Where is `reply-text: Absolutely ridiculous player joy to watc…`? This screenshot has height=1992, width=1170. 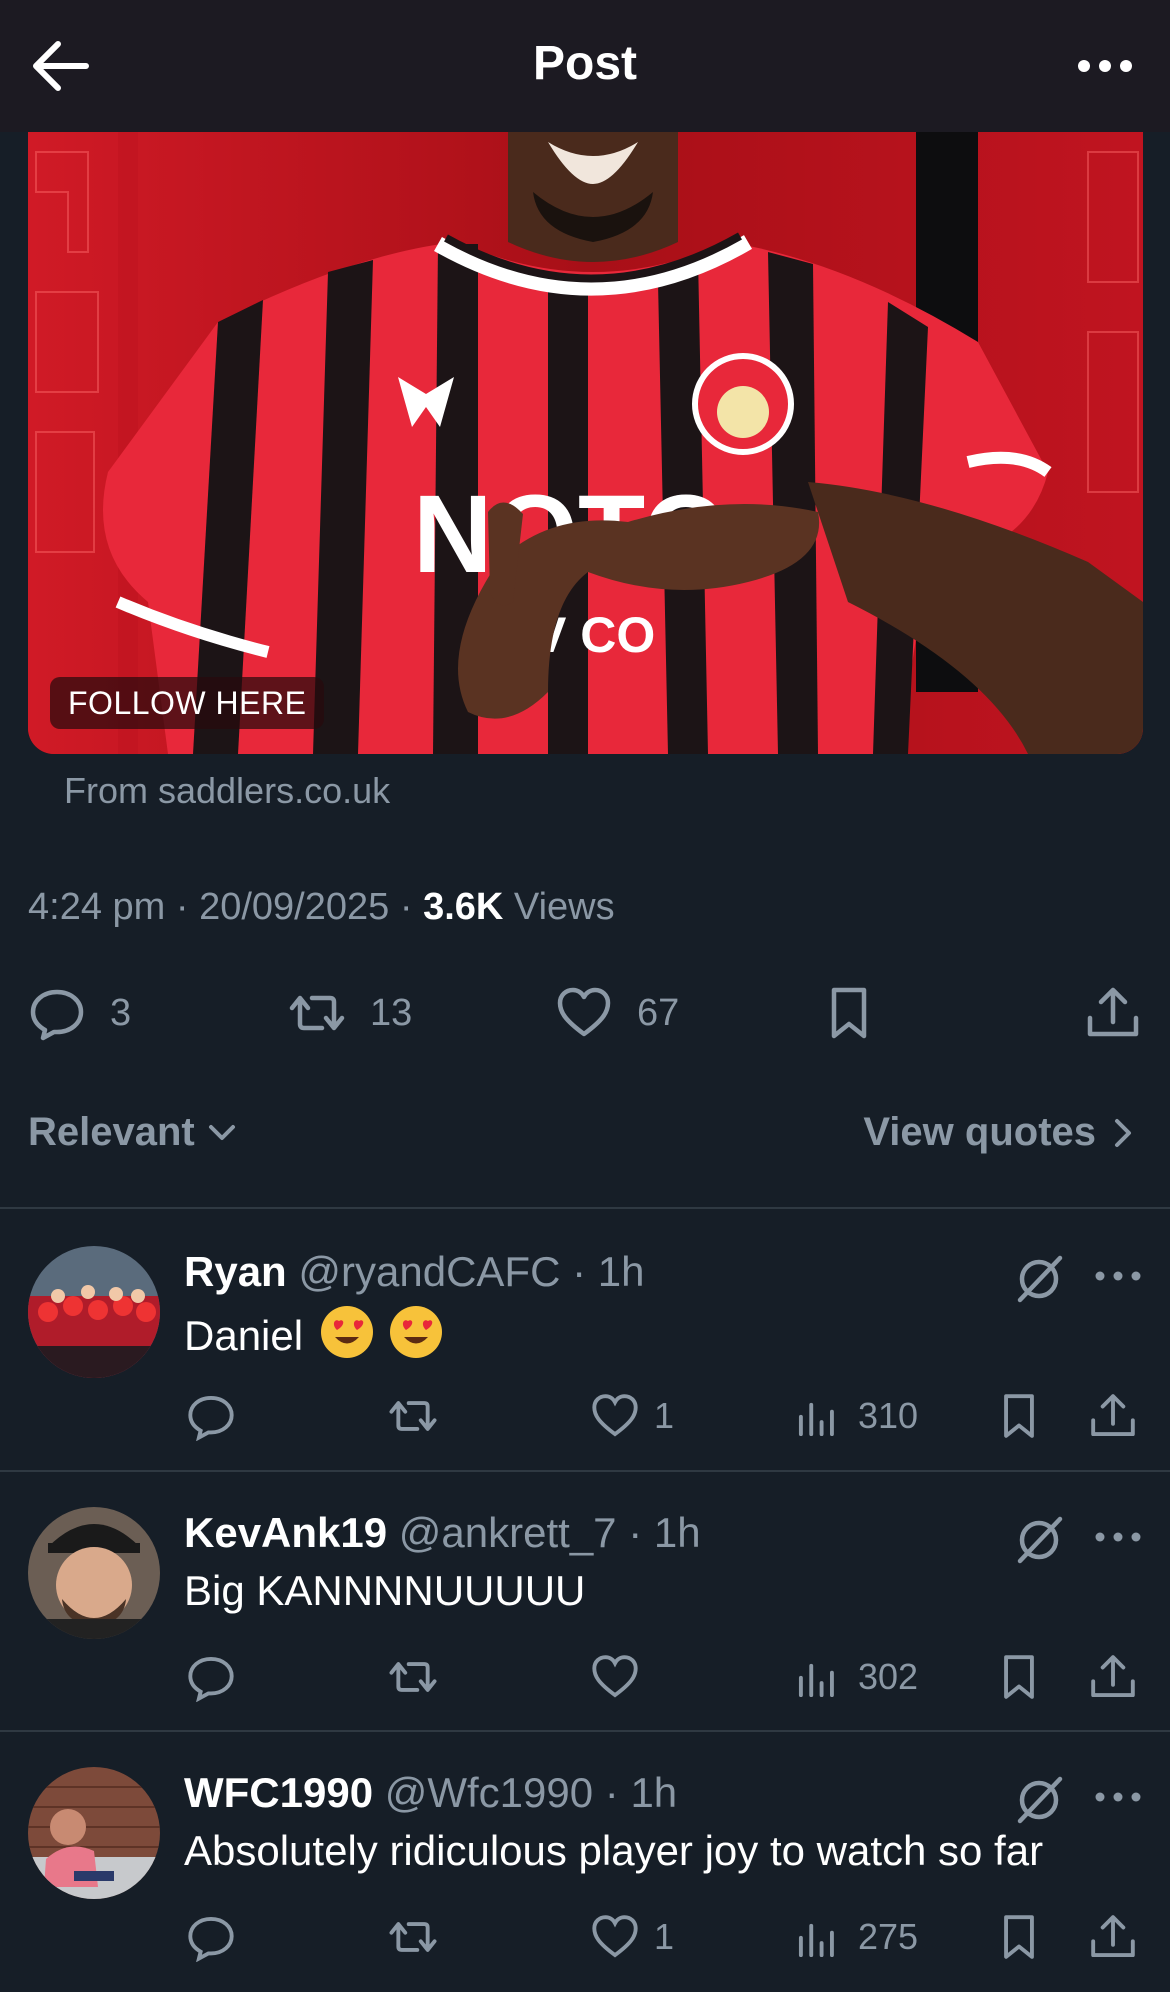
reply-text: Absolutely ridiculous player joy to watc… is located at coordinates (614, 1850).